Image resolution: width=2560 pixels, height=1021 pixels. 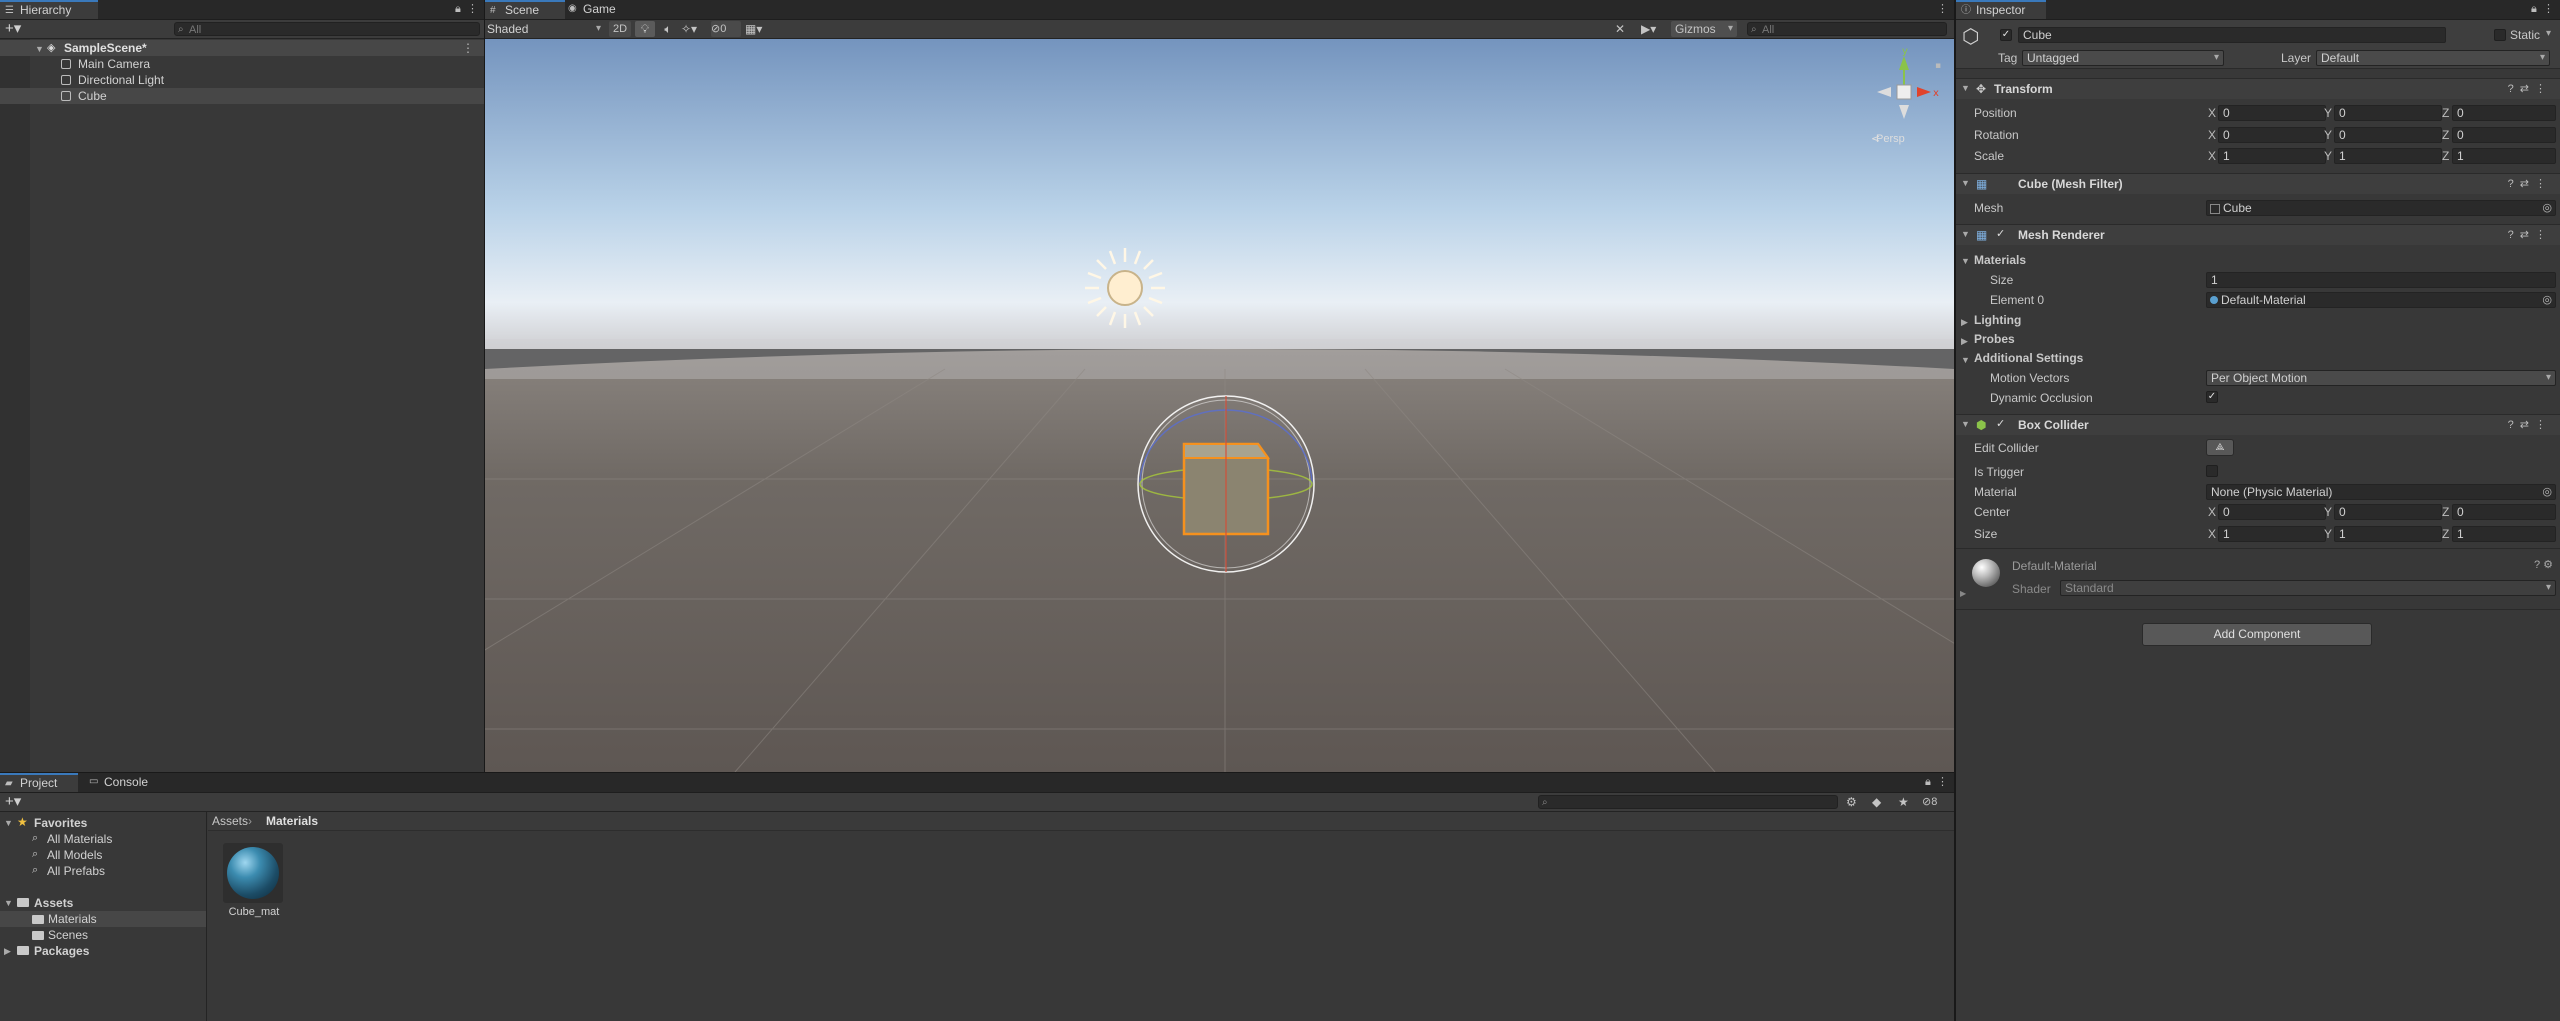 I want to click on tab-console: ▭ Console, so click(x=120, y=782).